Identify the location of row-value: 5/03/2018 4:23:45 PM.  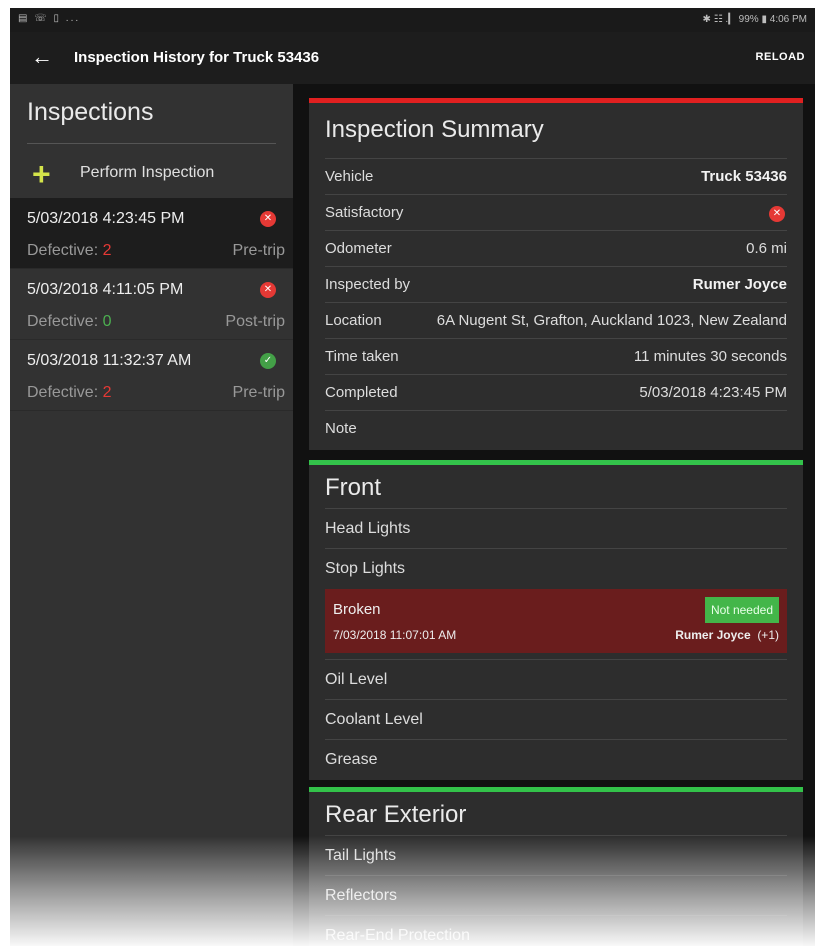
(713, 392).